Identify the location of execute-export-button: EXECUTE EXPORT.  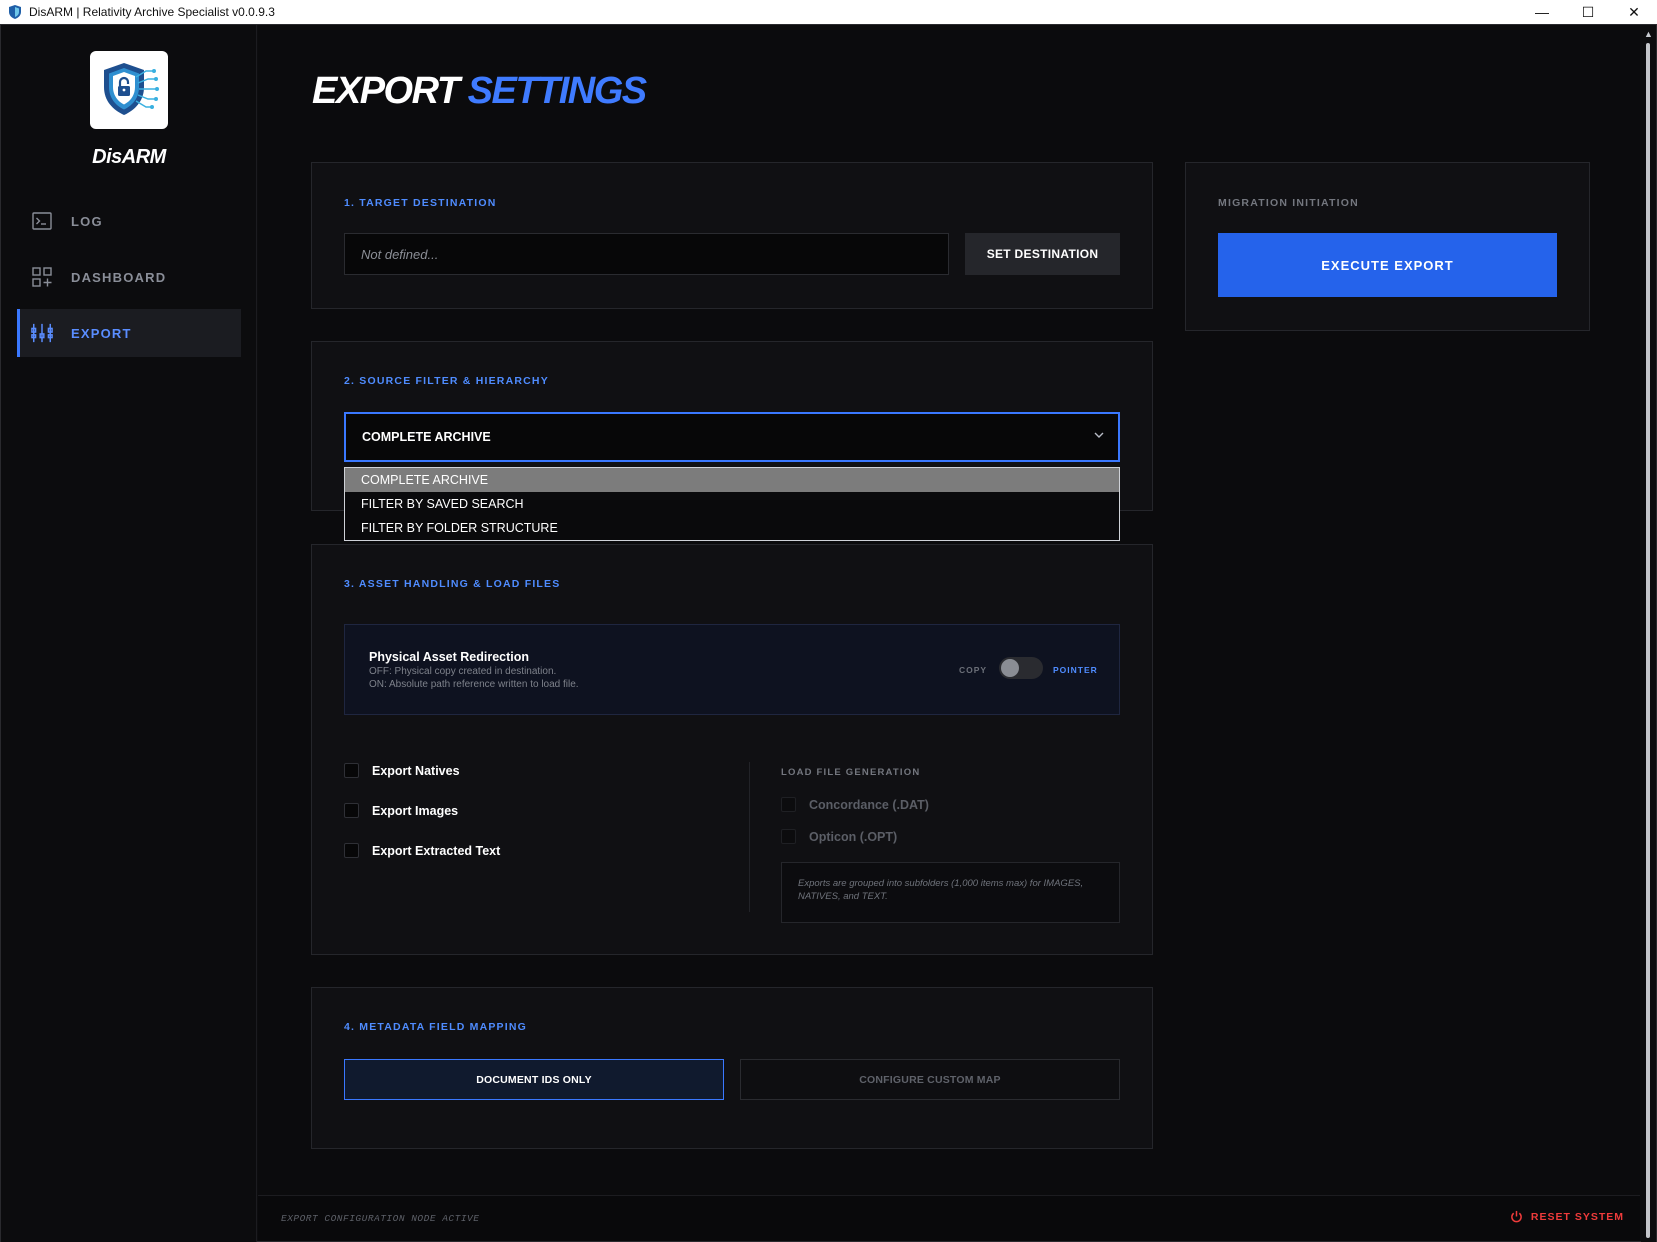
(1387, 265).